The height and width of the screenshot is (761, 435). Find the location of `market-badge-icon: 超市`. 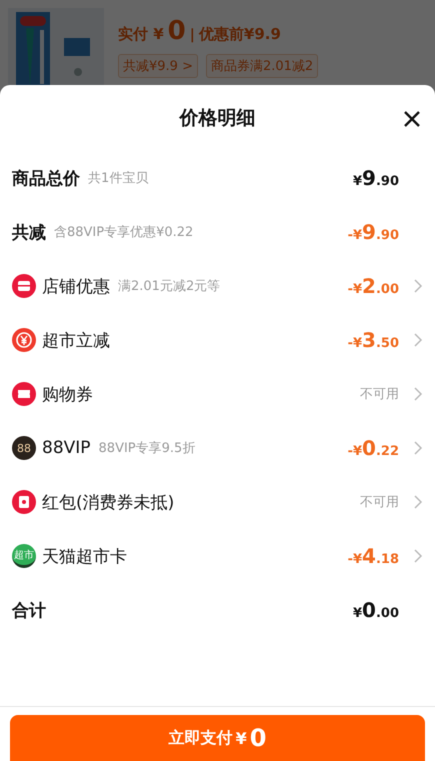

market-badge-icon: 超市 is located at coordinates (24, 556).